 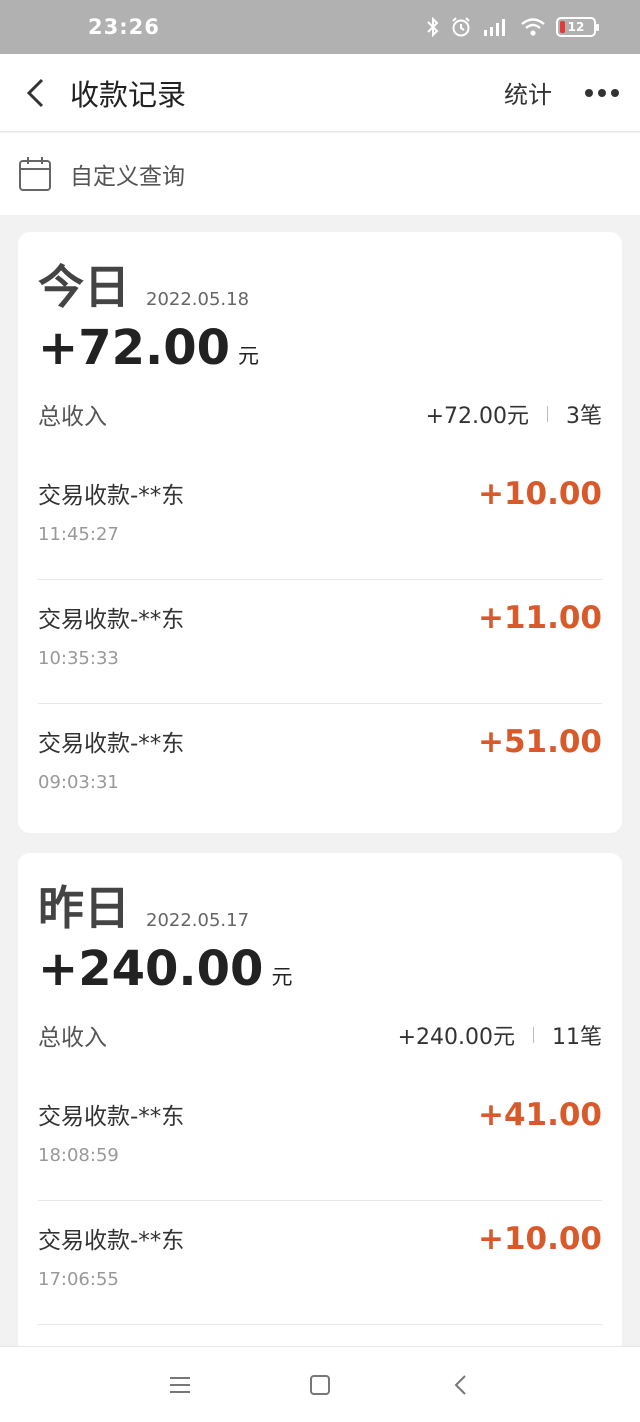 What do you see at coordinates (320, 27) in the screenshot?
I see `status-bar: 23:26 12` at bounding box center [320, 27].